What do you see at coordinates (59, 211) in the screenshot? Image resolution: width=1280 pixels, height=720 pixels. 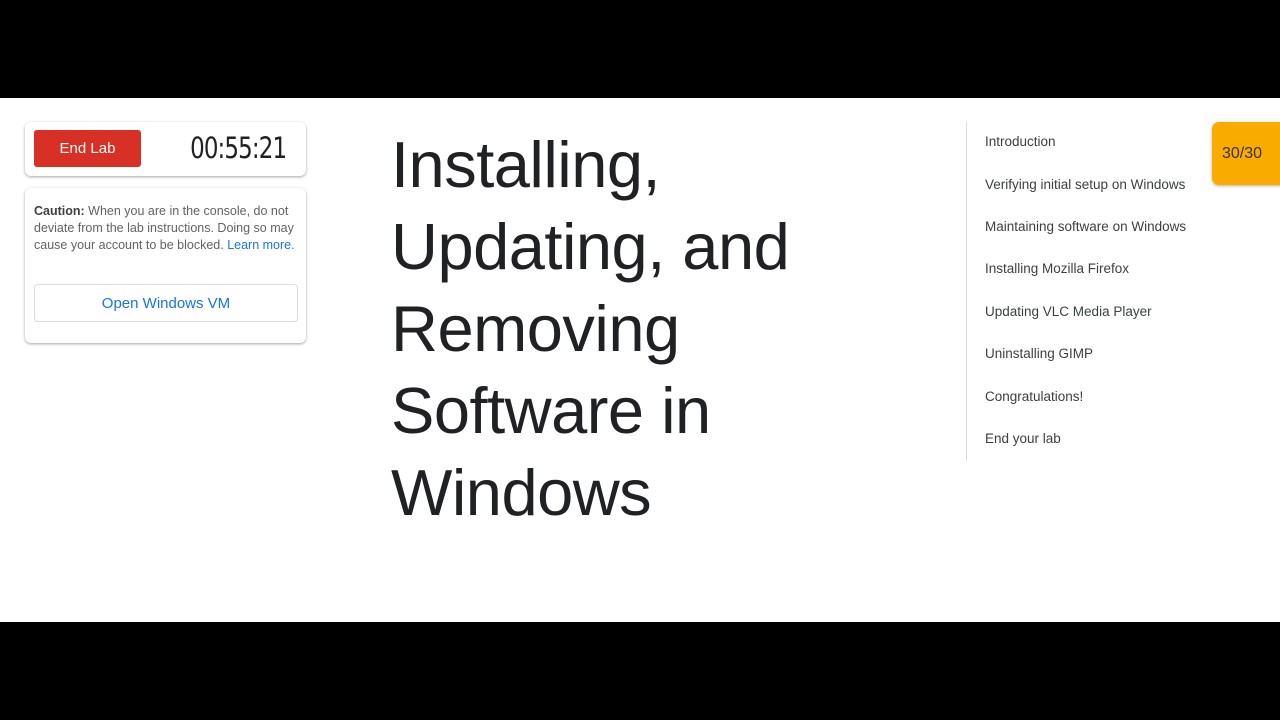 I see `caution-label: Caution:` at bounding box center [59, 211].